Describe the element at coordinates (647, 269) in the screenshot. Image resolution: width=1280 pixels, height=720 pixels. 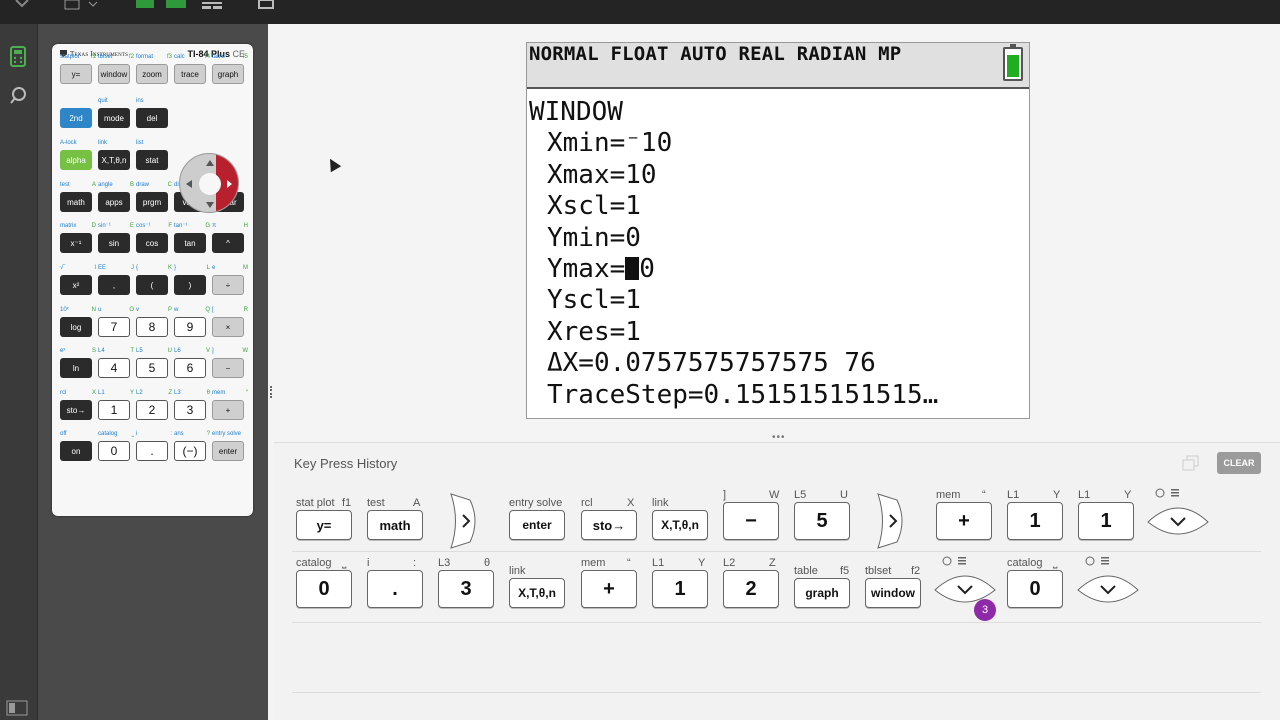
I see `ymax-digit: 0` at that location.